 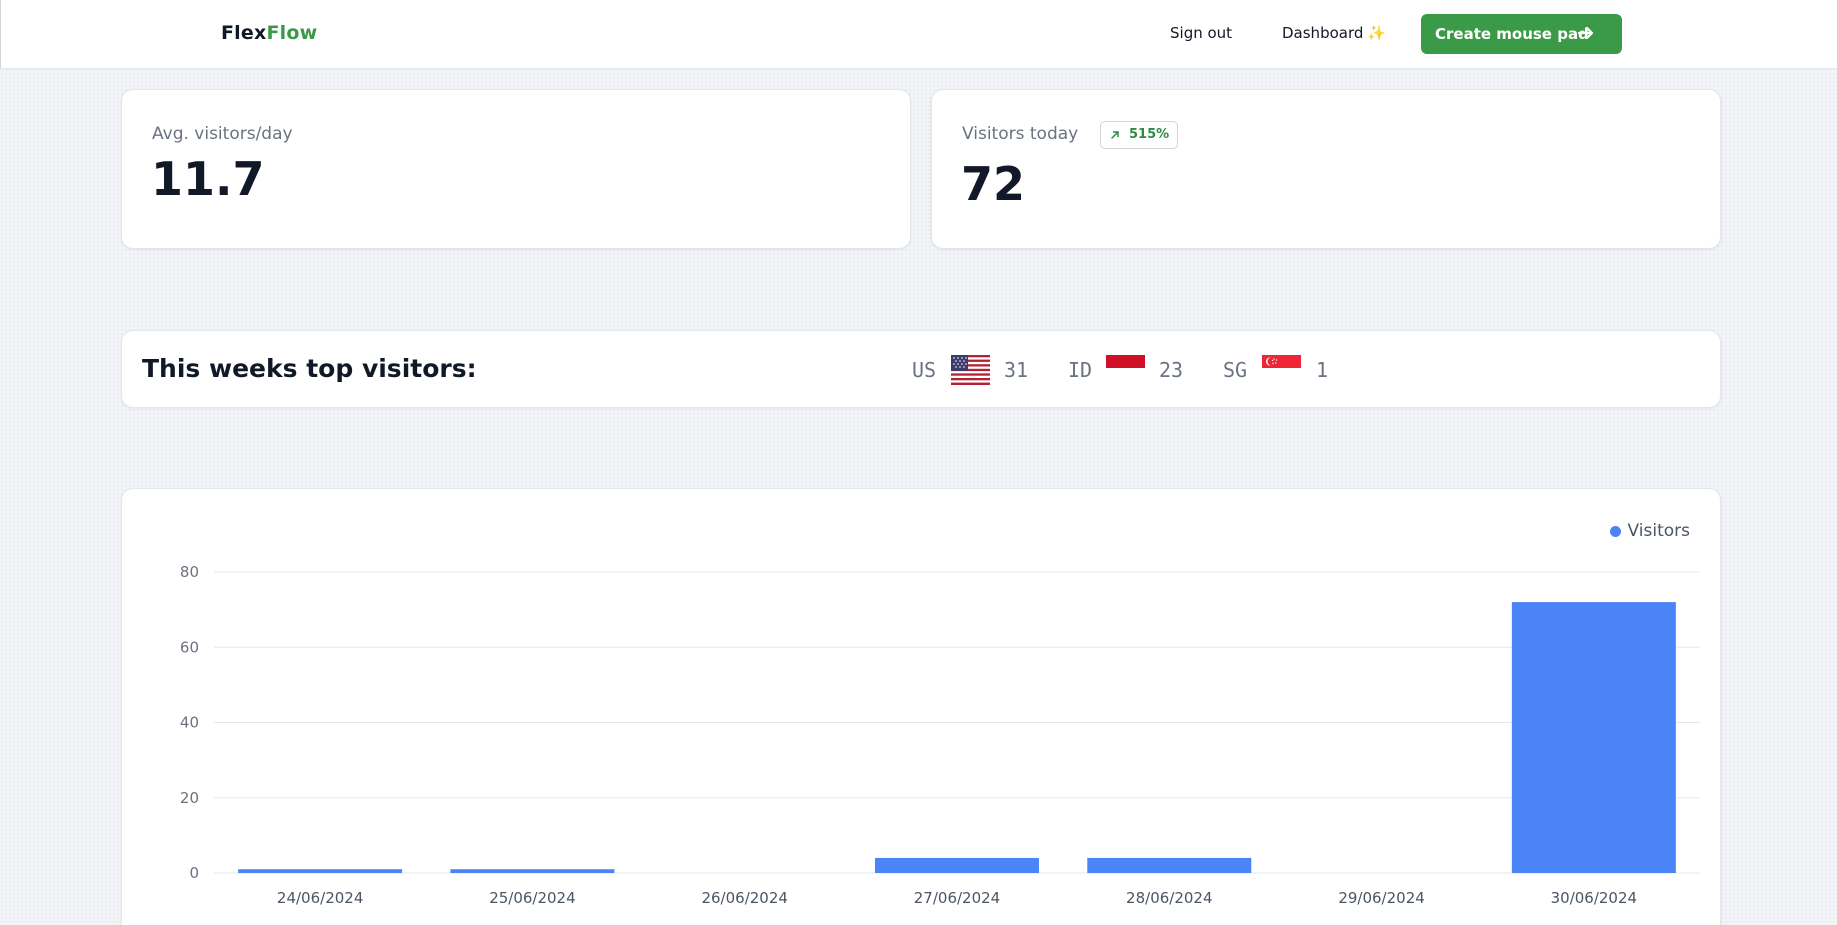 I want to click on change-value: 515%, so click(x=1149, y=134).